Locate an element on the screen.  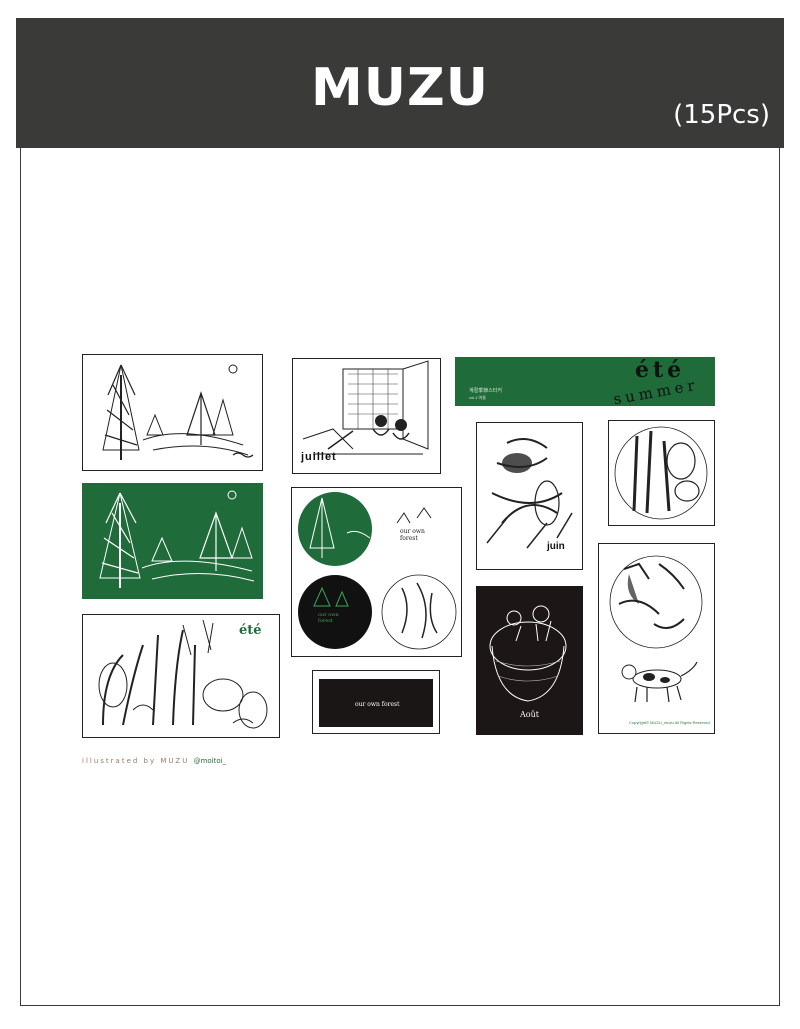
sticker-round-cat: Copyright© MUZU_muzu All Rights Reserved is located at coordinates (656, 638).